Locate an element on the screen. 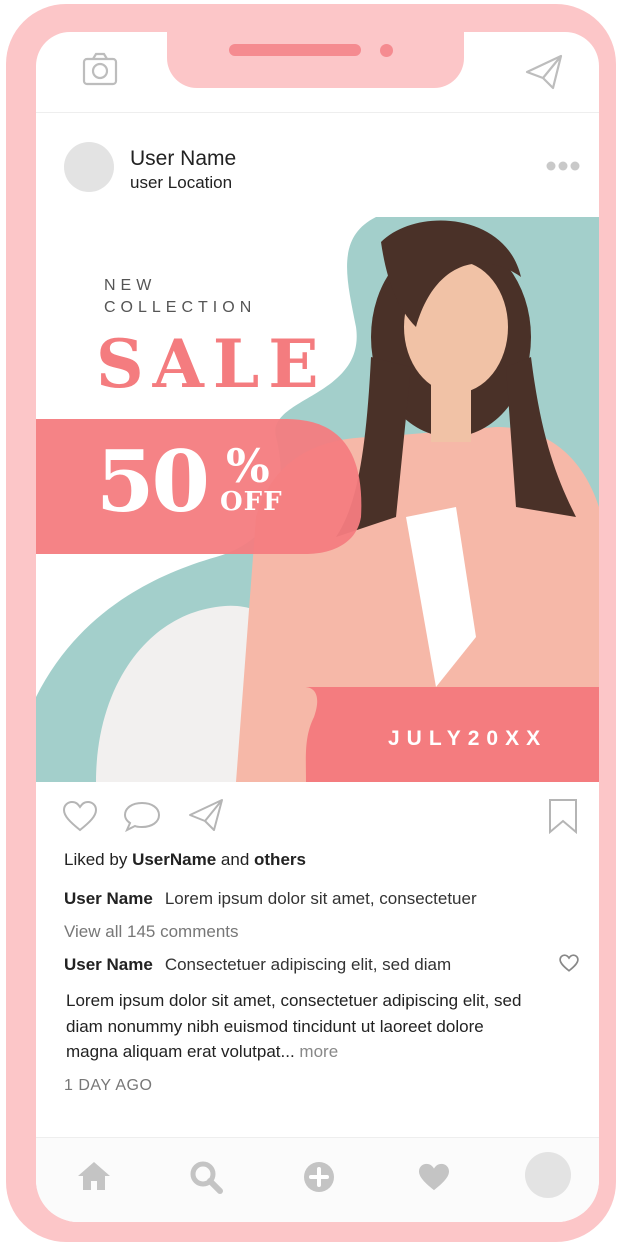  likes-others: others is located at coordinates (280, 859).